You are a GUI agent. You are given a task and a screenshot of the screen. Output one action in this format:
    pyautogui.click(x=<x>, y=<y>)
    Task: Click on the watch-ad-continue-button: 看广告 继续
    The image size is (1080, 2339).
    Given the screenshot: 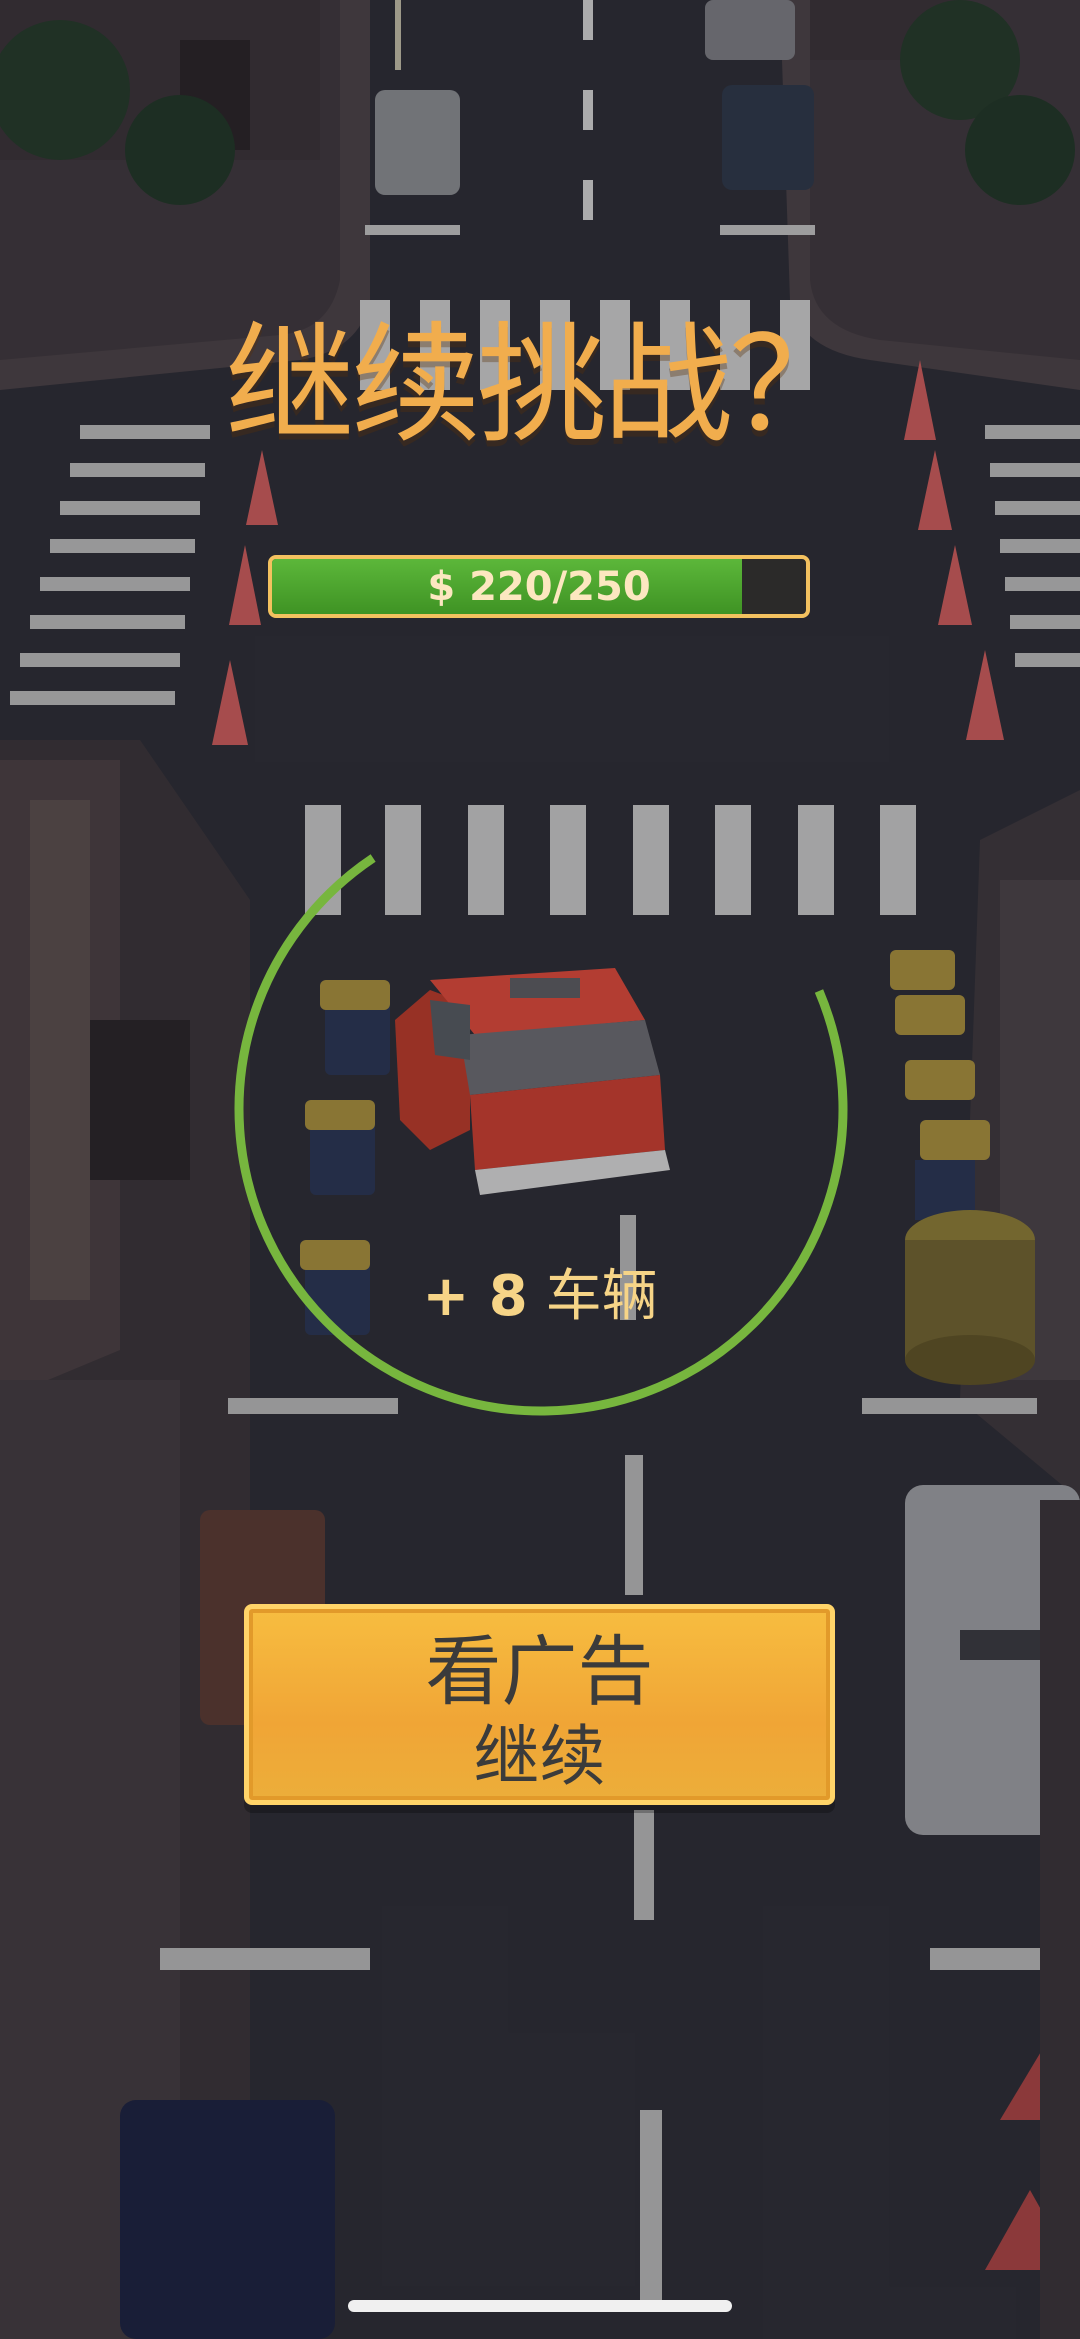 What is the action you would take?
    pyautogui.click(x=539, y=1704)
    